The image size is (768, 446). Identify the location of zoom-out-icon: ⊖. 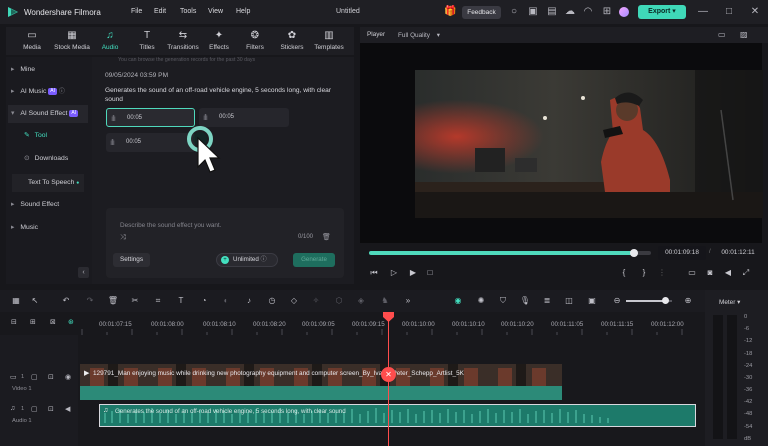
(617, 301).